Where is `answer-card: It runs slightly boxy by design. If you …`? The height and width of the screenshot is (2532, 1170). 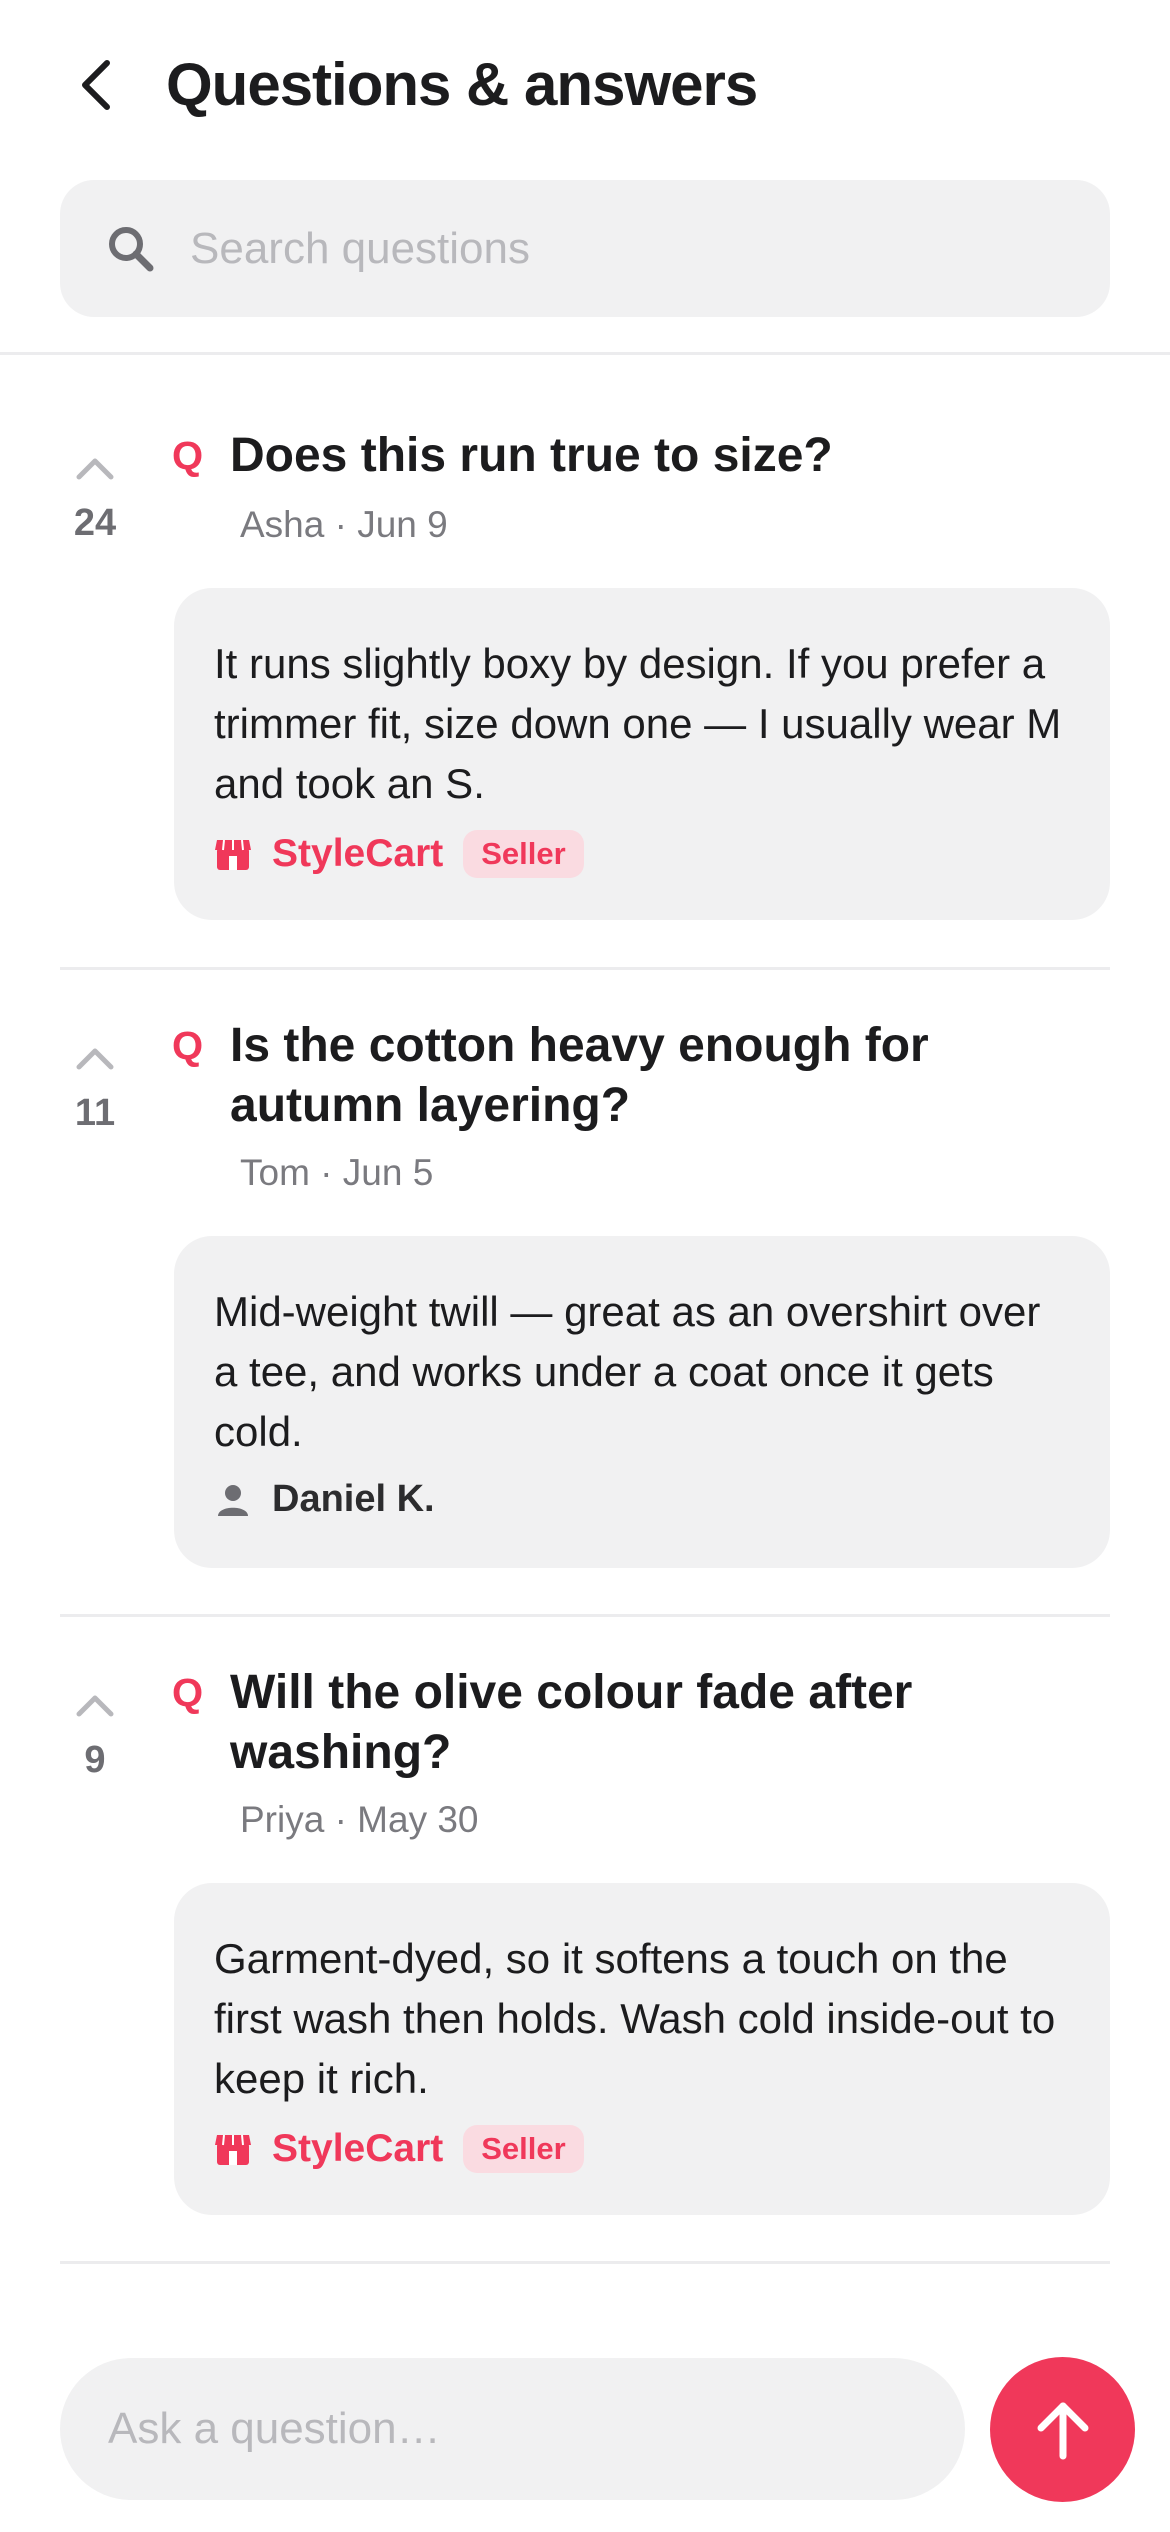
answer-card: It runs slightly boxy by design. If you … is located at coordinates (642, 754).